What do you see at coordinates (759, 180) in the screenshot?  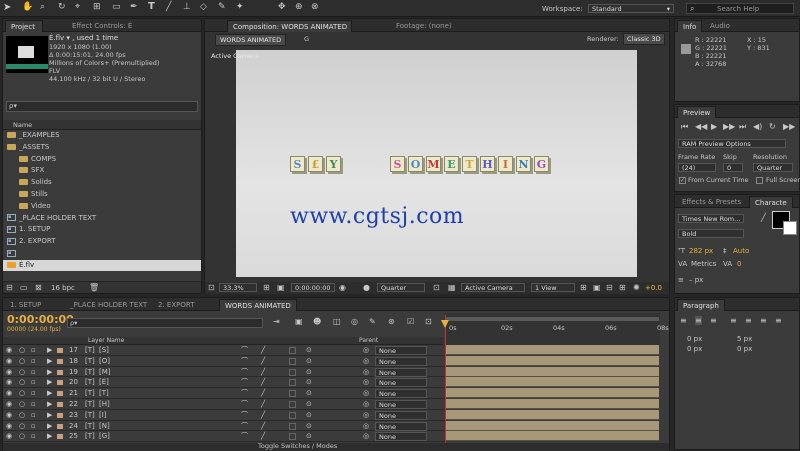 I see `full-screen-checkbox` at bounding box center [759, 180].